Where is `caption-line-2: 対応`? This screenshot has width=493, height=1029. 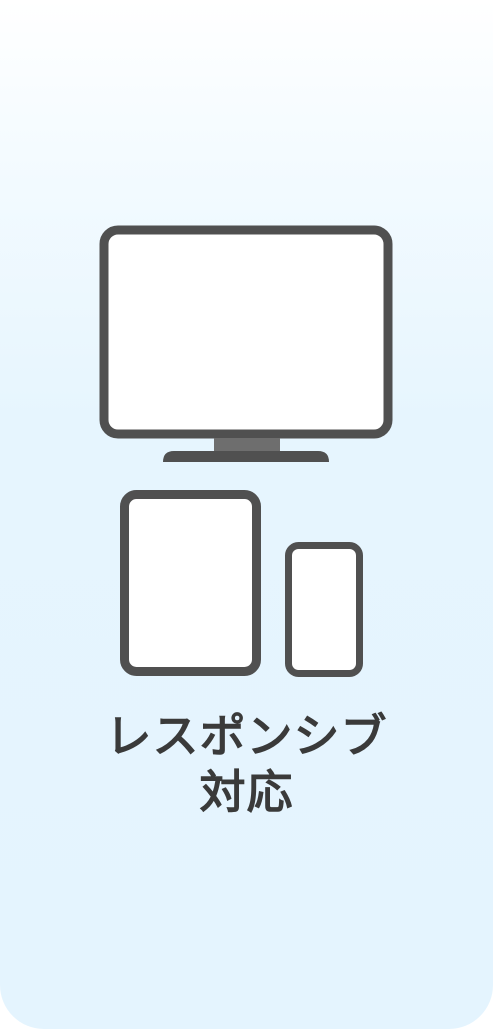 caption-line-2: 対応 is located at coordinates (246, 792).